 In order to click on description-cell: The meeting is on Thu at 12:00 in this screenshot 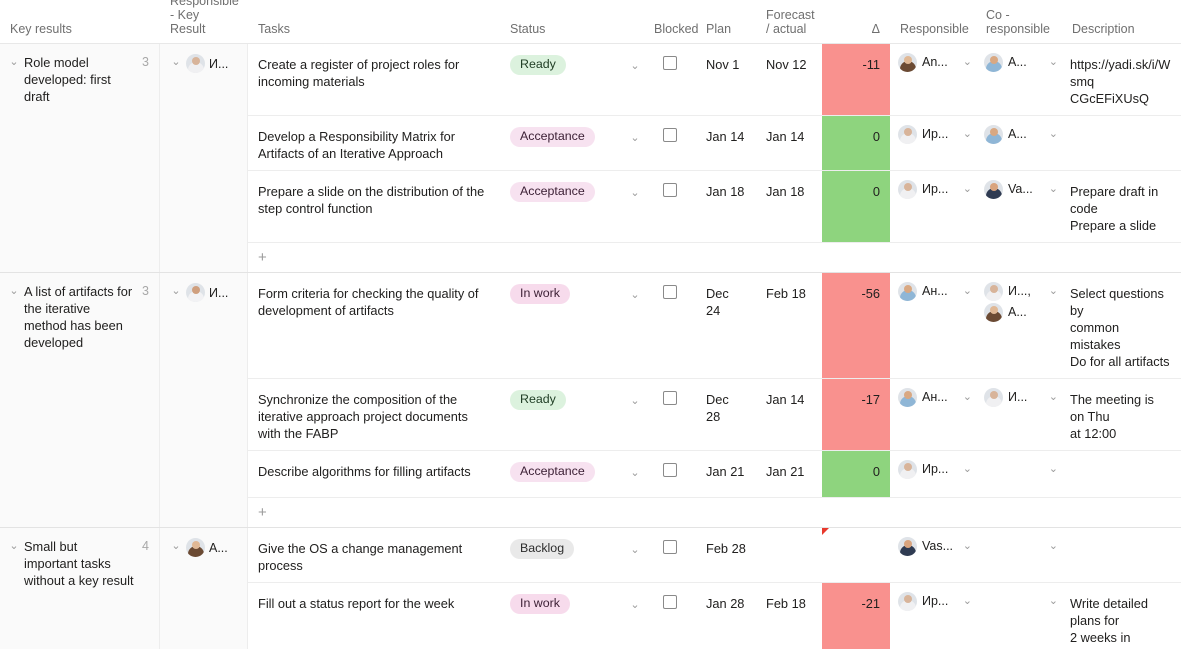, I will do `click(1121, 414)`.